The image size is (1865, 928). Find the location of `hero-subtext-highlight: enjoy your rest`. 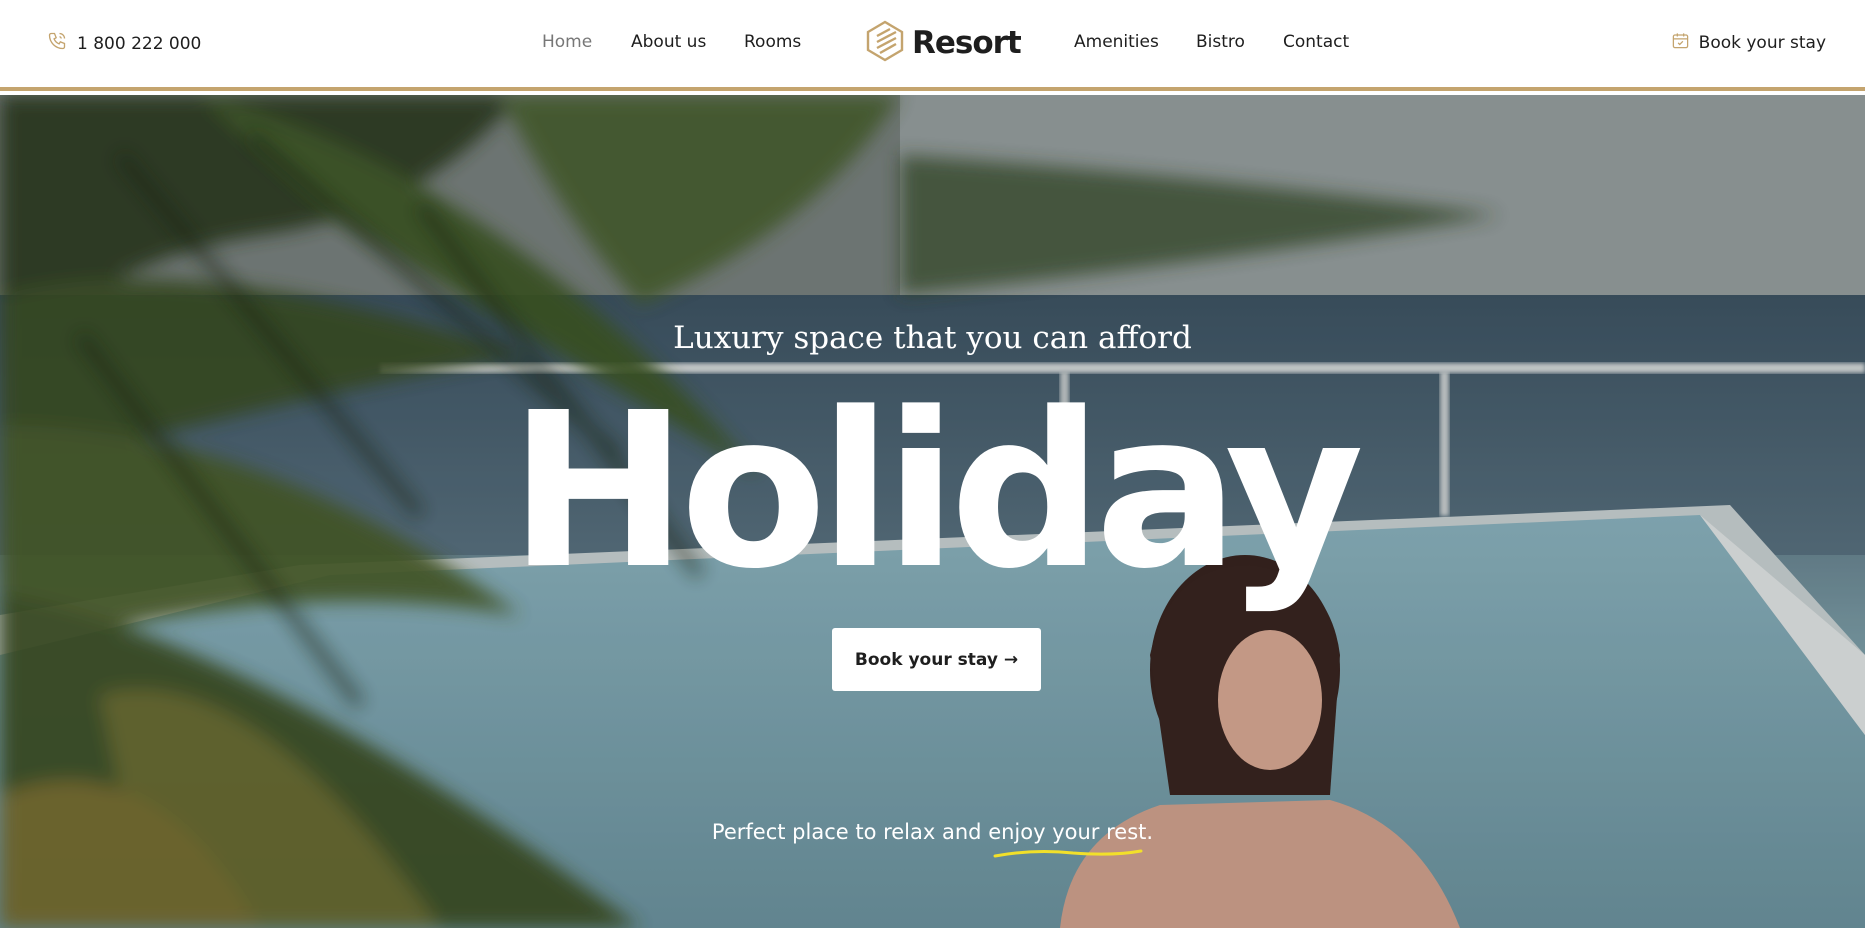

hero-subtext-highlight: enjoy your rest is located at coordinates (1067, 832).